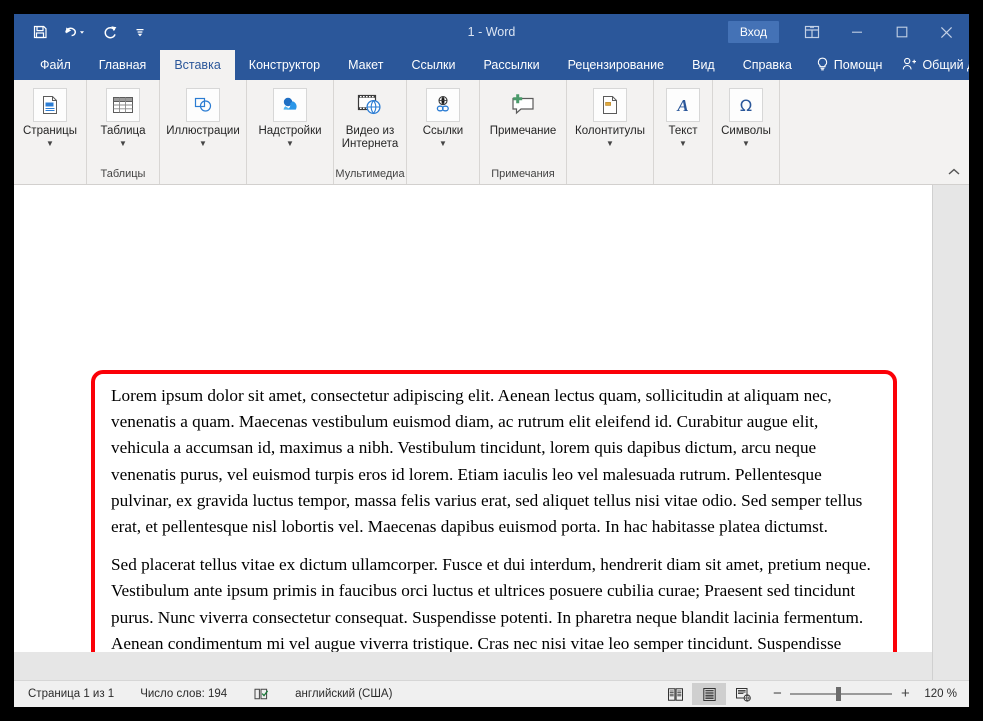  What do you see at coordinates (753, 32) in the screenshot?
I see `sign-in-button: Вход` at bounding box center [753, 32].